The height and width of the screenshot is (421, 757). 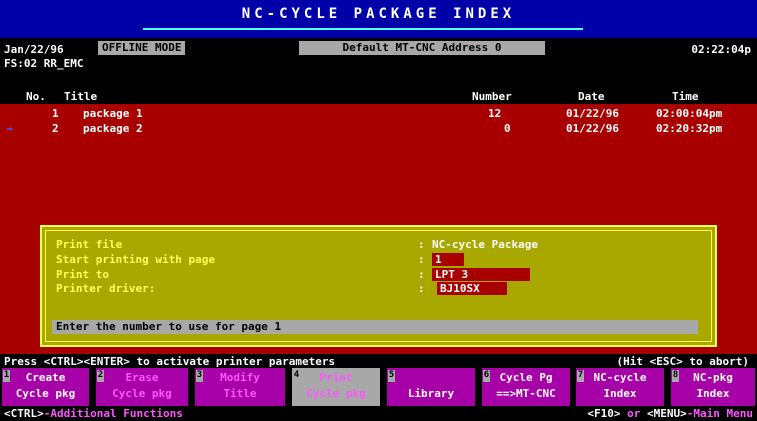 I want to click on row-title: package 1, so click(x=113, y=113).